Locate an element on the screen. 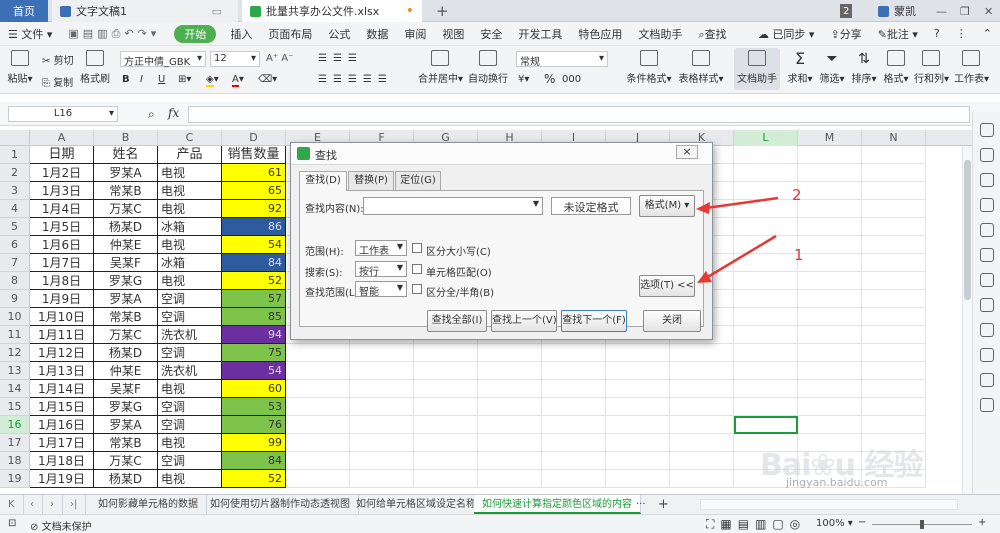 Image resolution: width=1000 pixels, height=533 pixels. row-header: 1 is located at coordinates (15, 155).